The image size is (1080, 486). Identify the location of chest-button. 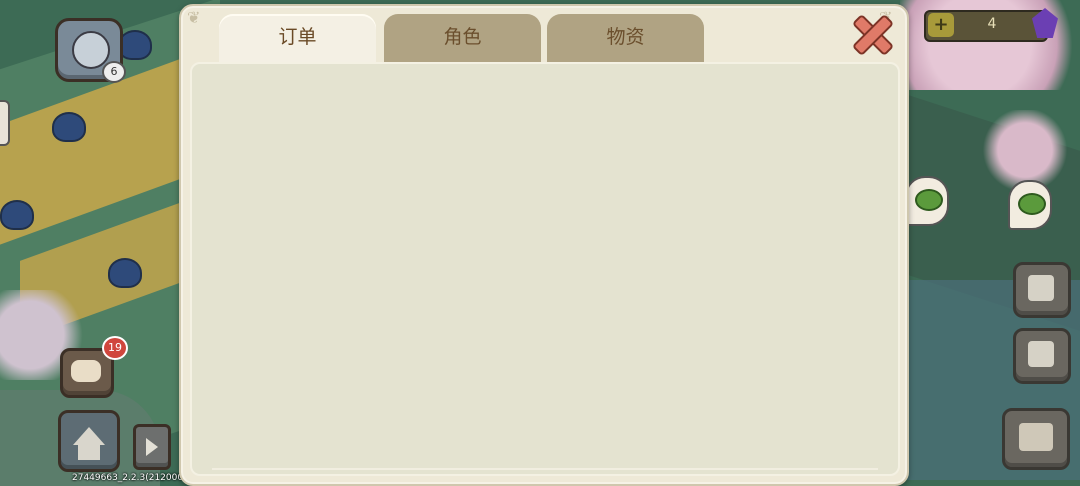
(1036, 439).